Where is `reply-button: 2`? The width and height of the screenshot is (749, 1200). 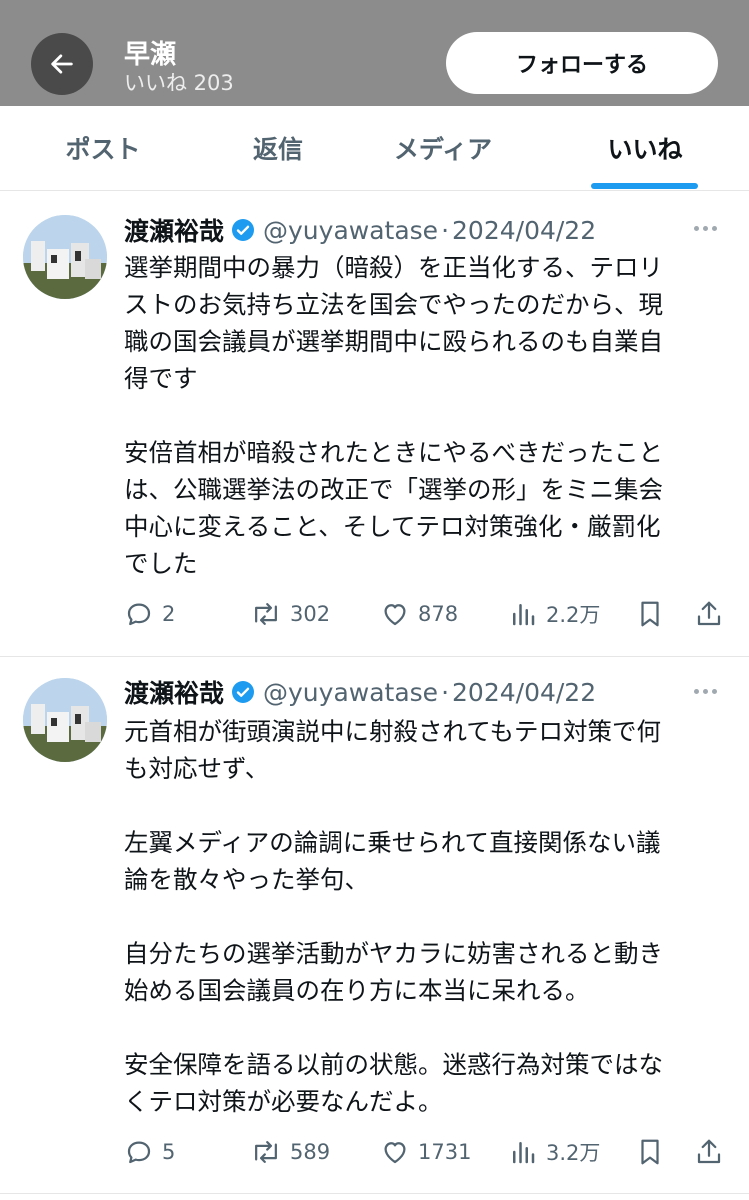 reply-button: 2 is located at coordinates (149, 614).